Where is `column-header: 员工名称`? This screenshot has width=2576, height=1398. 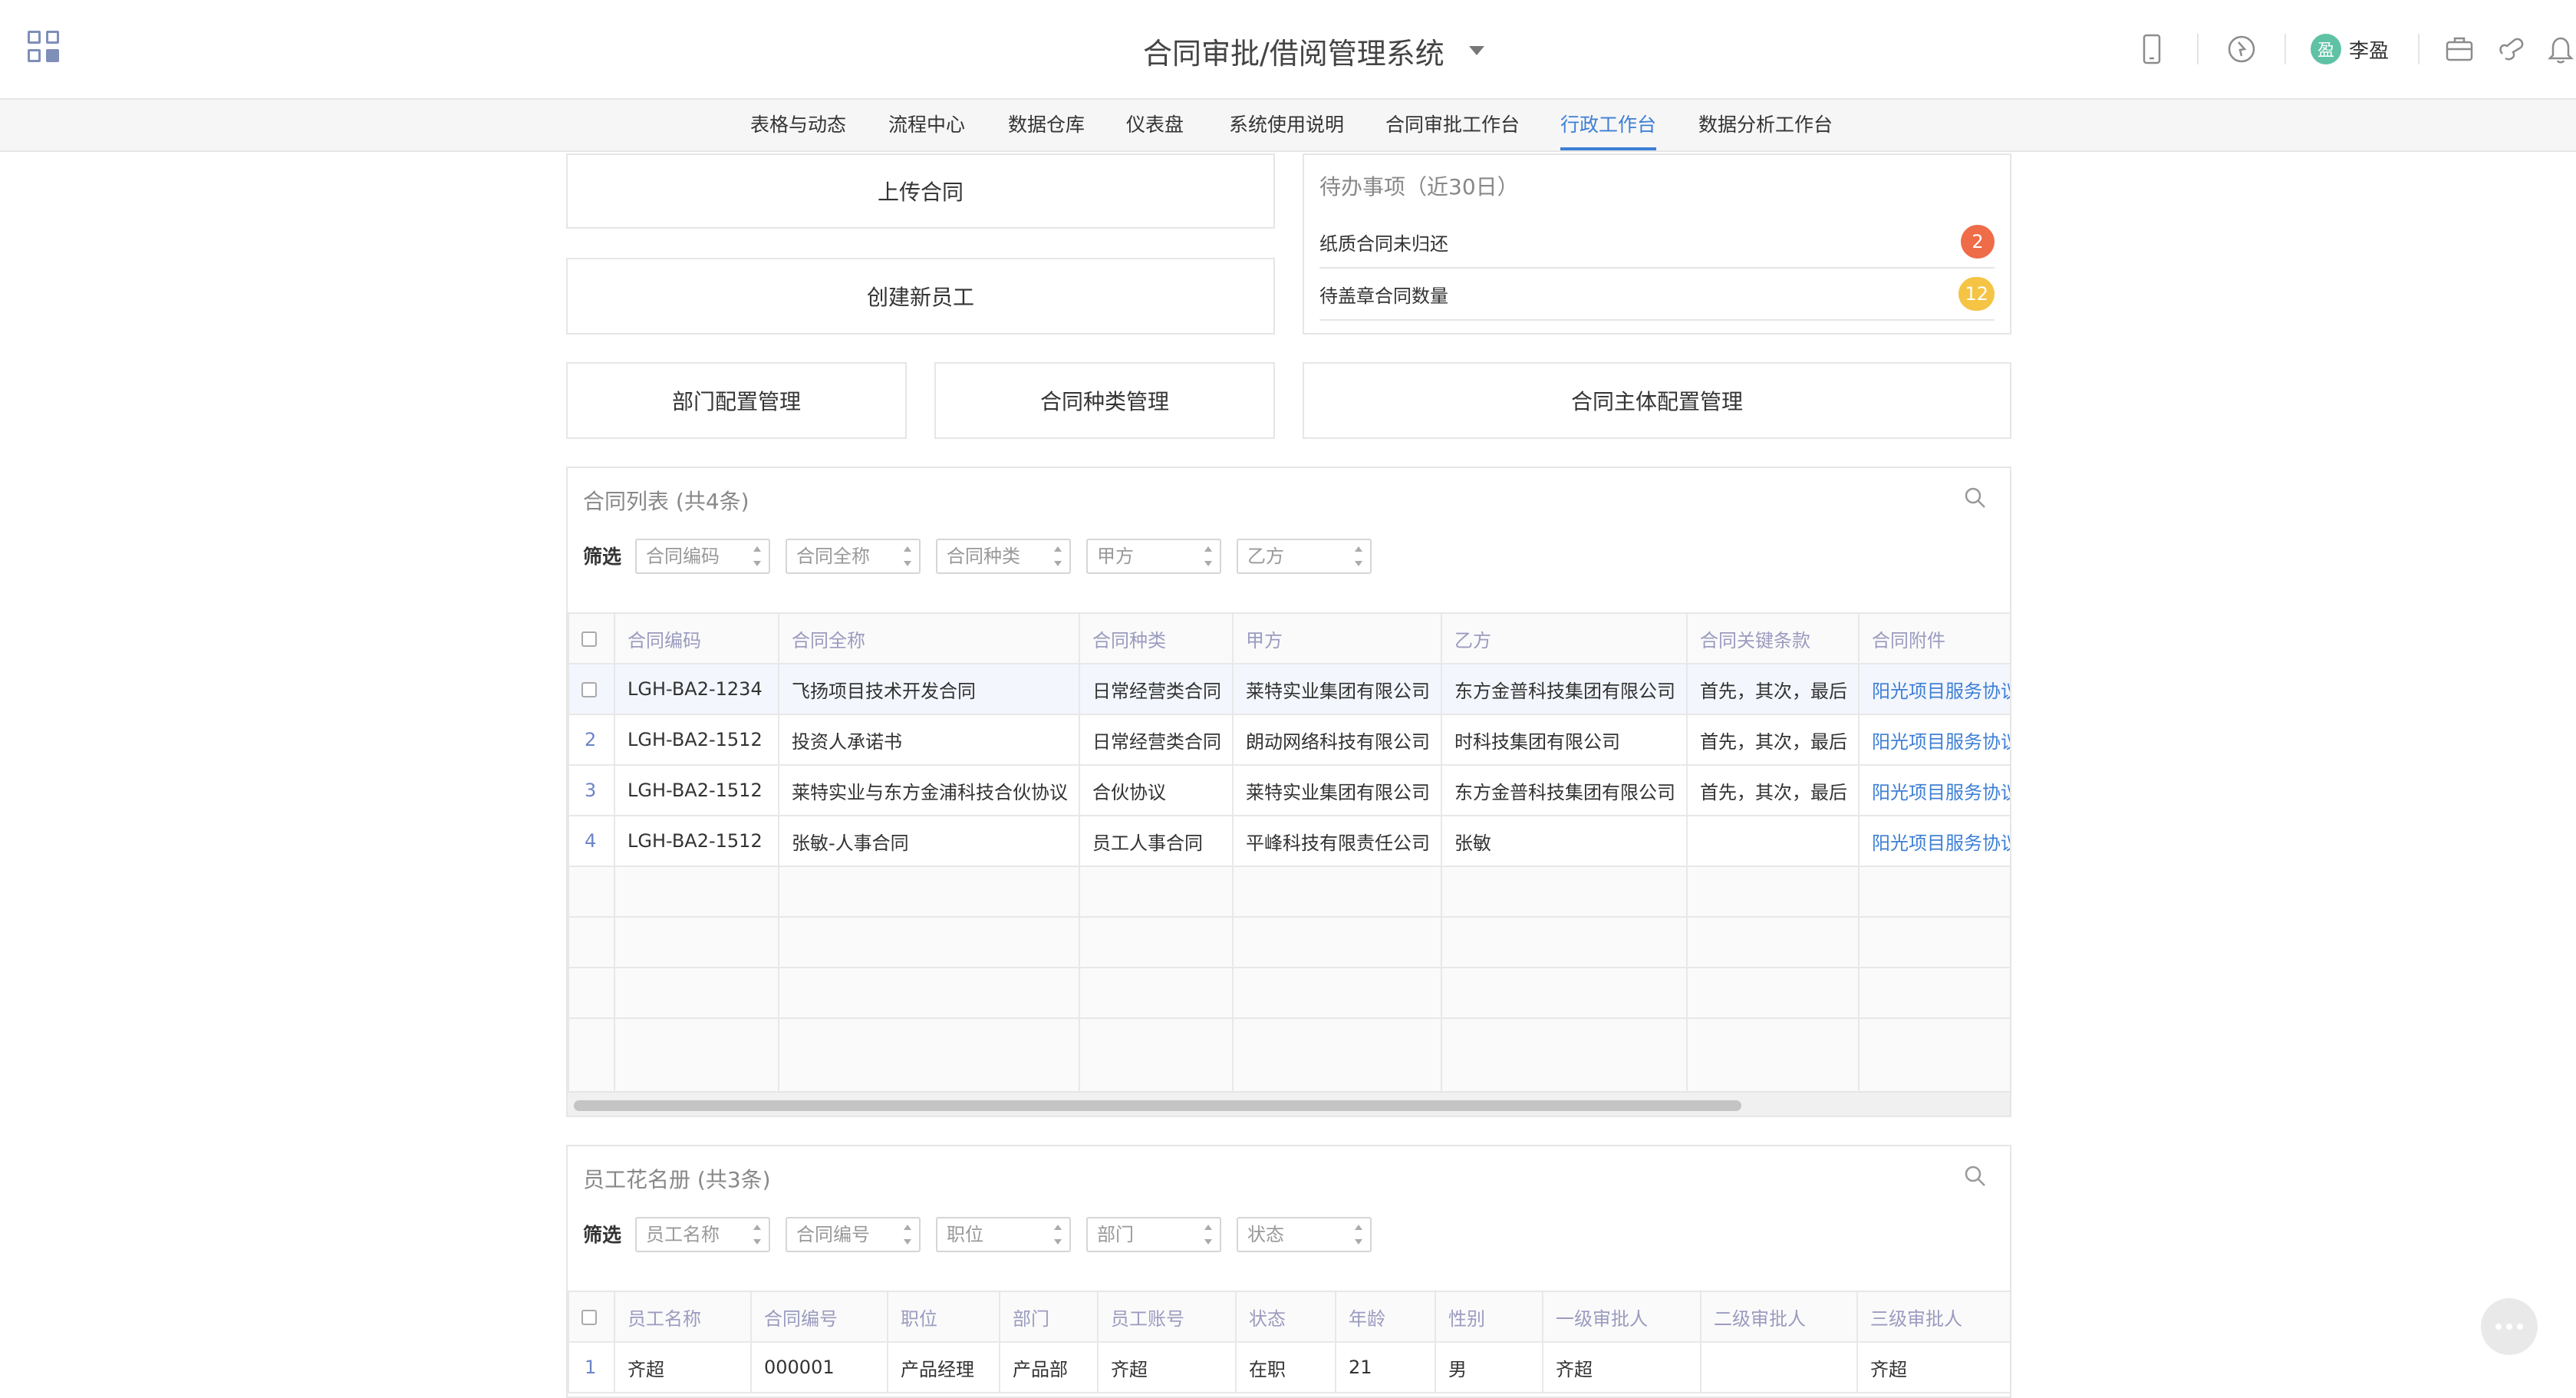
column-header: 员工名称 is located at coordinates (683, 1317).